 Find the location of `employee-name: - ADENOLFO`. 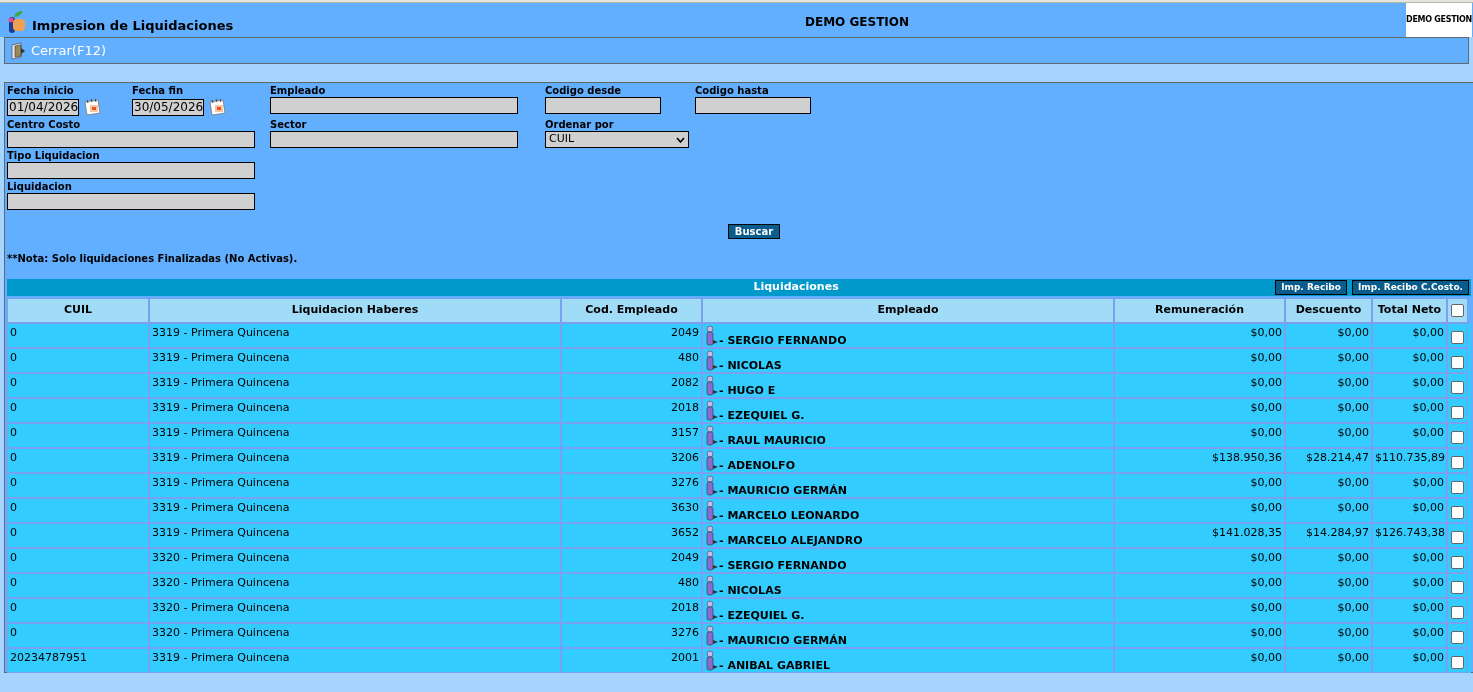

employee-name: - ADENOLFO is located at coordinates (757, 466).